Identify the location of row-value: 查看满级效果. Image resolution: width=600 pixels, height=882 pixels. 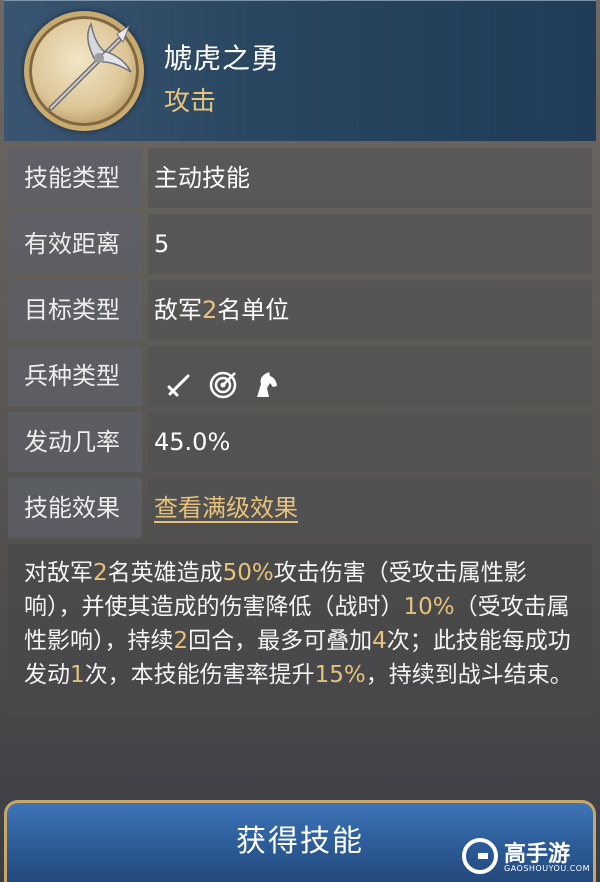
(370, 508).